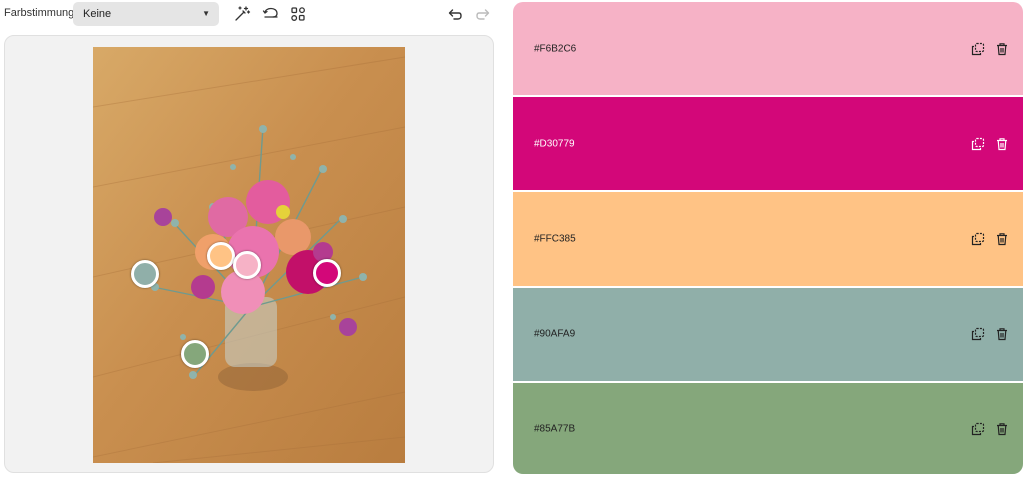  What do you see at coordinates (555, 429) in the screenshot?
I see `swatch-hex-label: #85A77B` at bounding box center [555, 429].